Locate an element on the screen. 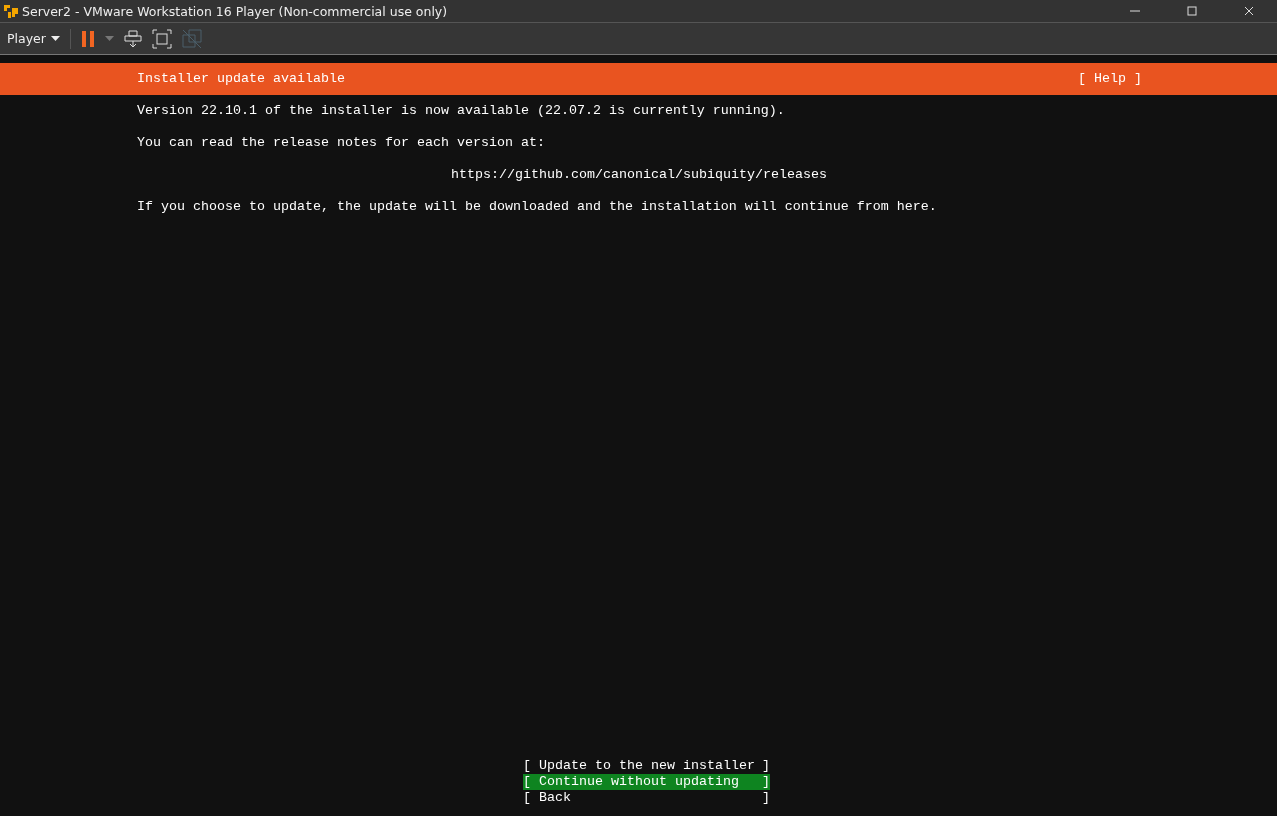 The image size is (1277, 816). menu-option-button: [ Continue without updating ] is located at coordinates (646, 782).